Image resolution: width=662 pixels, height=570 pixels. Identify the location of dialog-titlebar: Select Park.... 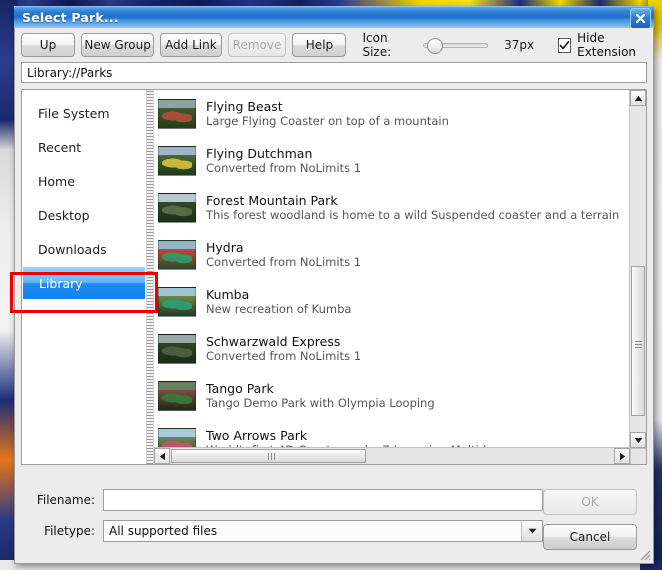
(334, 17).